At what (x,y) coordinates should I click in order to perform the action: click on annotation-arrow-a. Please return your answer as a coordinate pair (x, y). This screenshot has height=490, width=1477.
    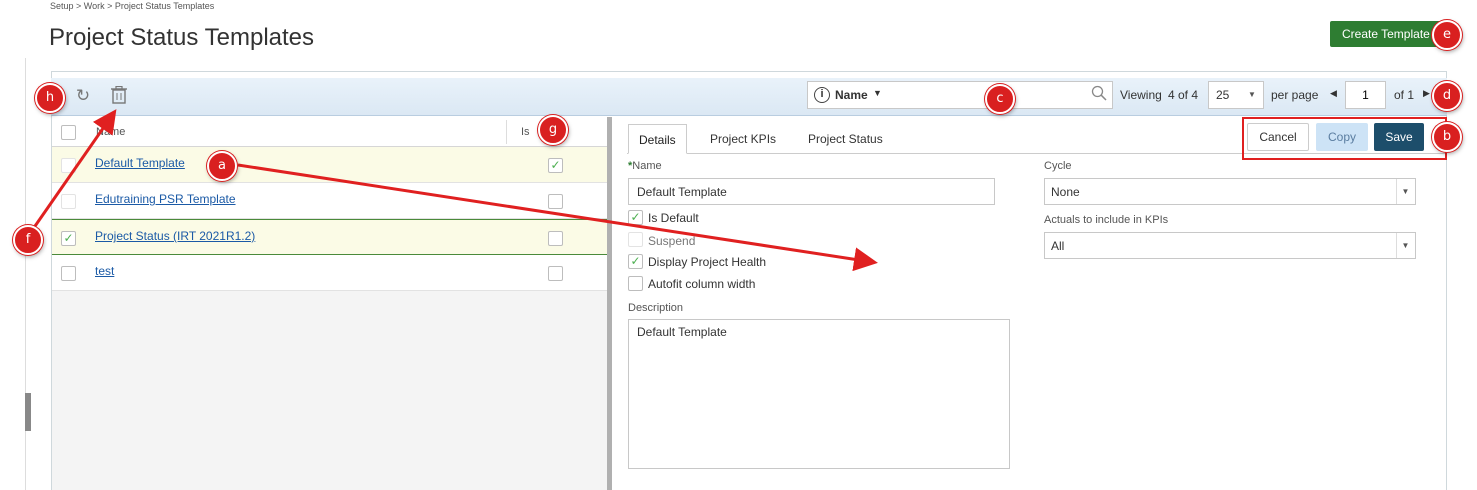
    Looking at the image, I should click on (557, 217).